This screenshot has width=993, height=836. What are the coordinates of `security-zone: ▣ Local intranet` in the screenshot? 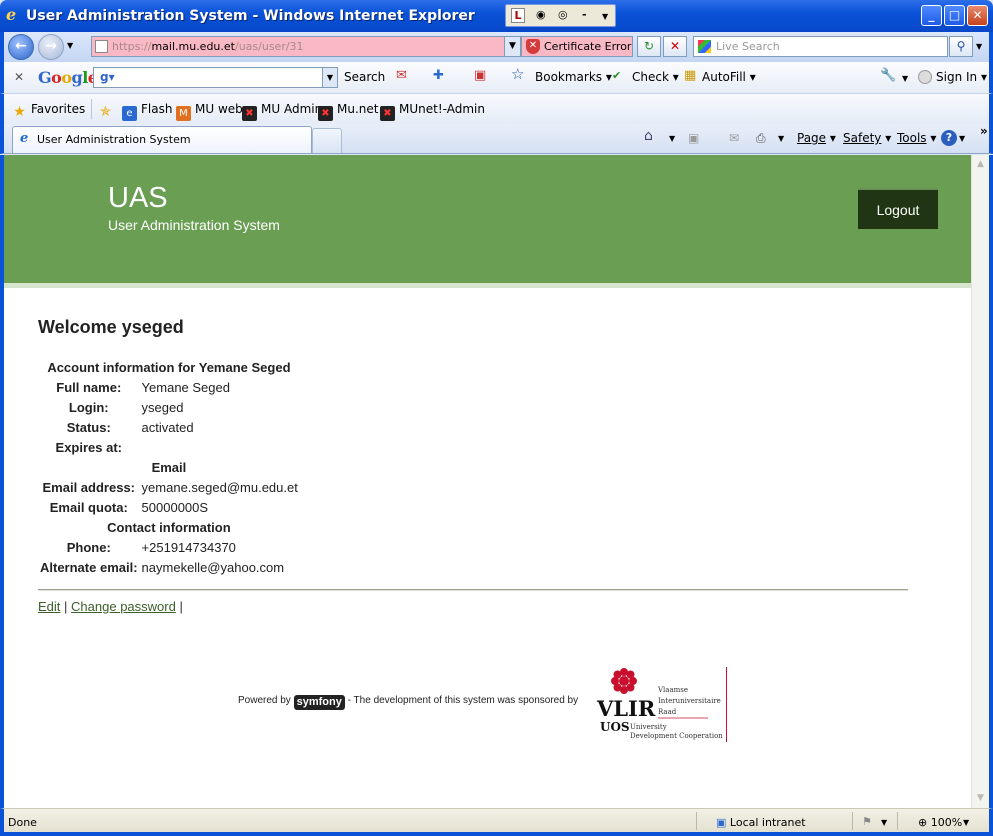 It's located at (761, 822).